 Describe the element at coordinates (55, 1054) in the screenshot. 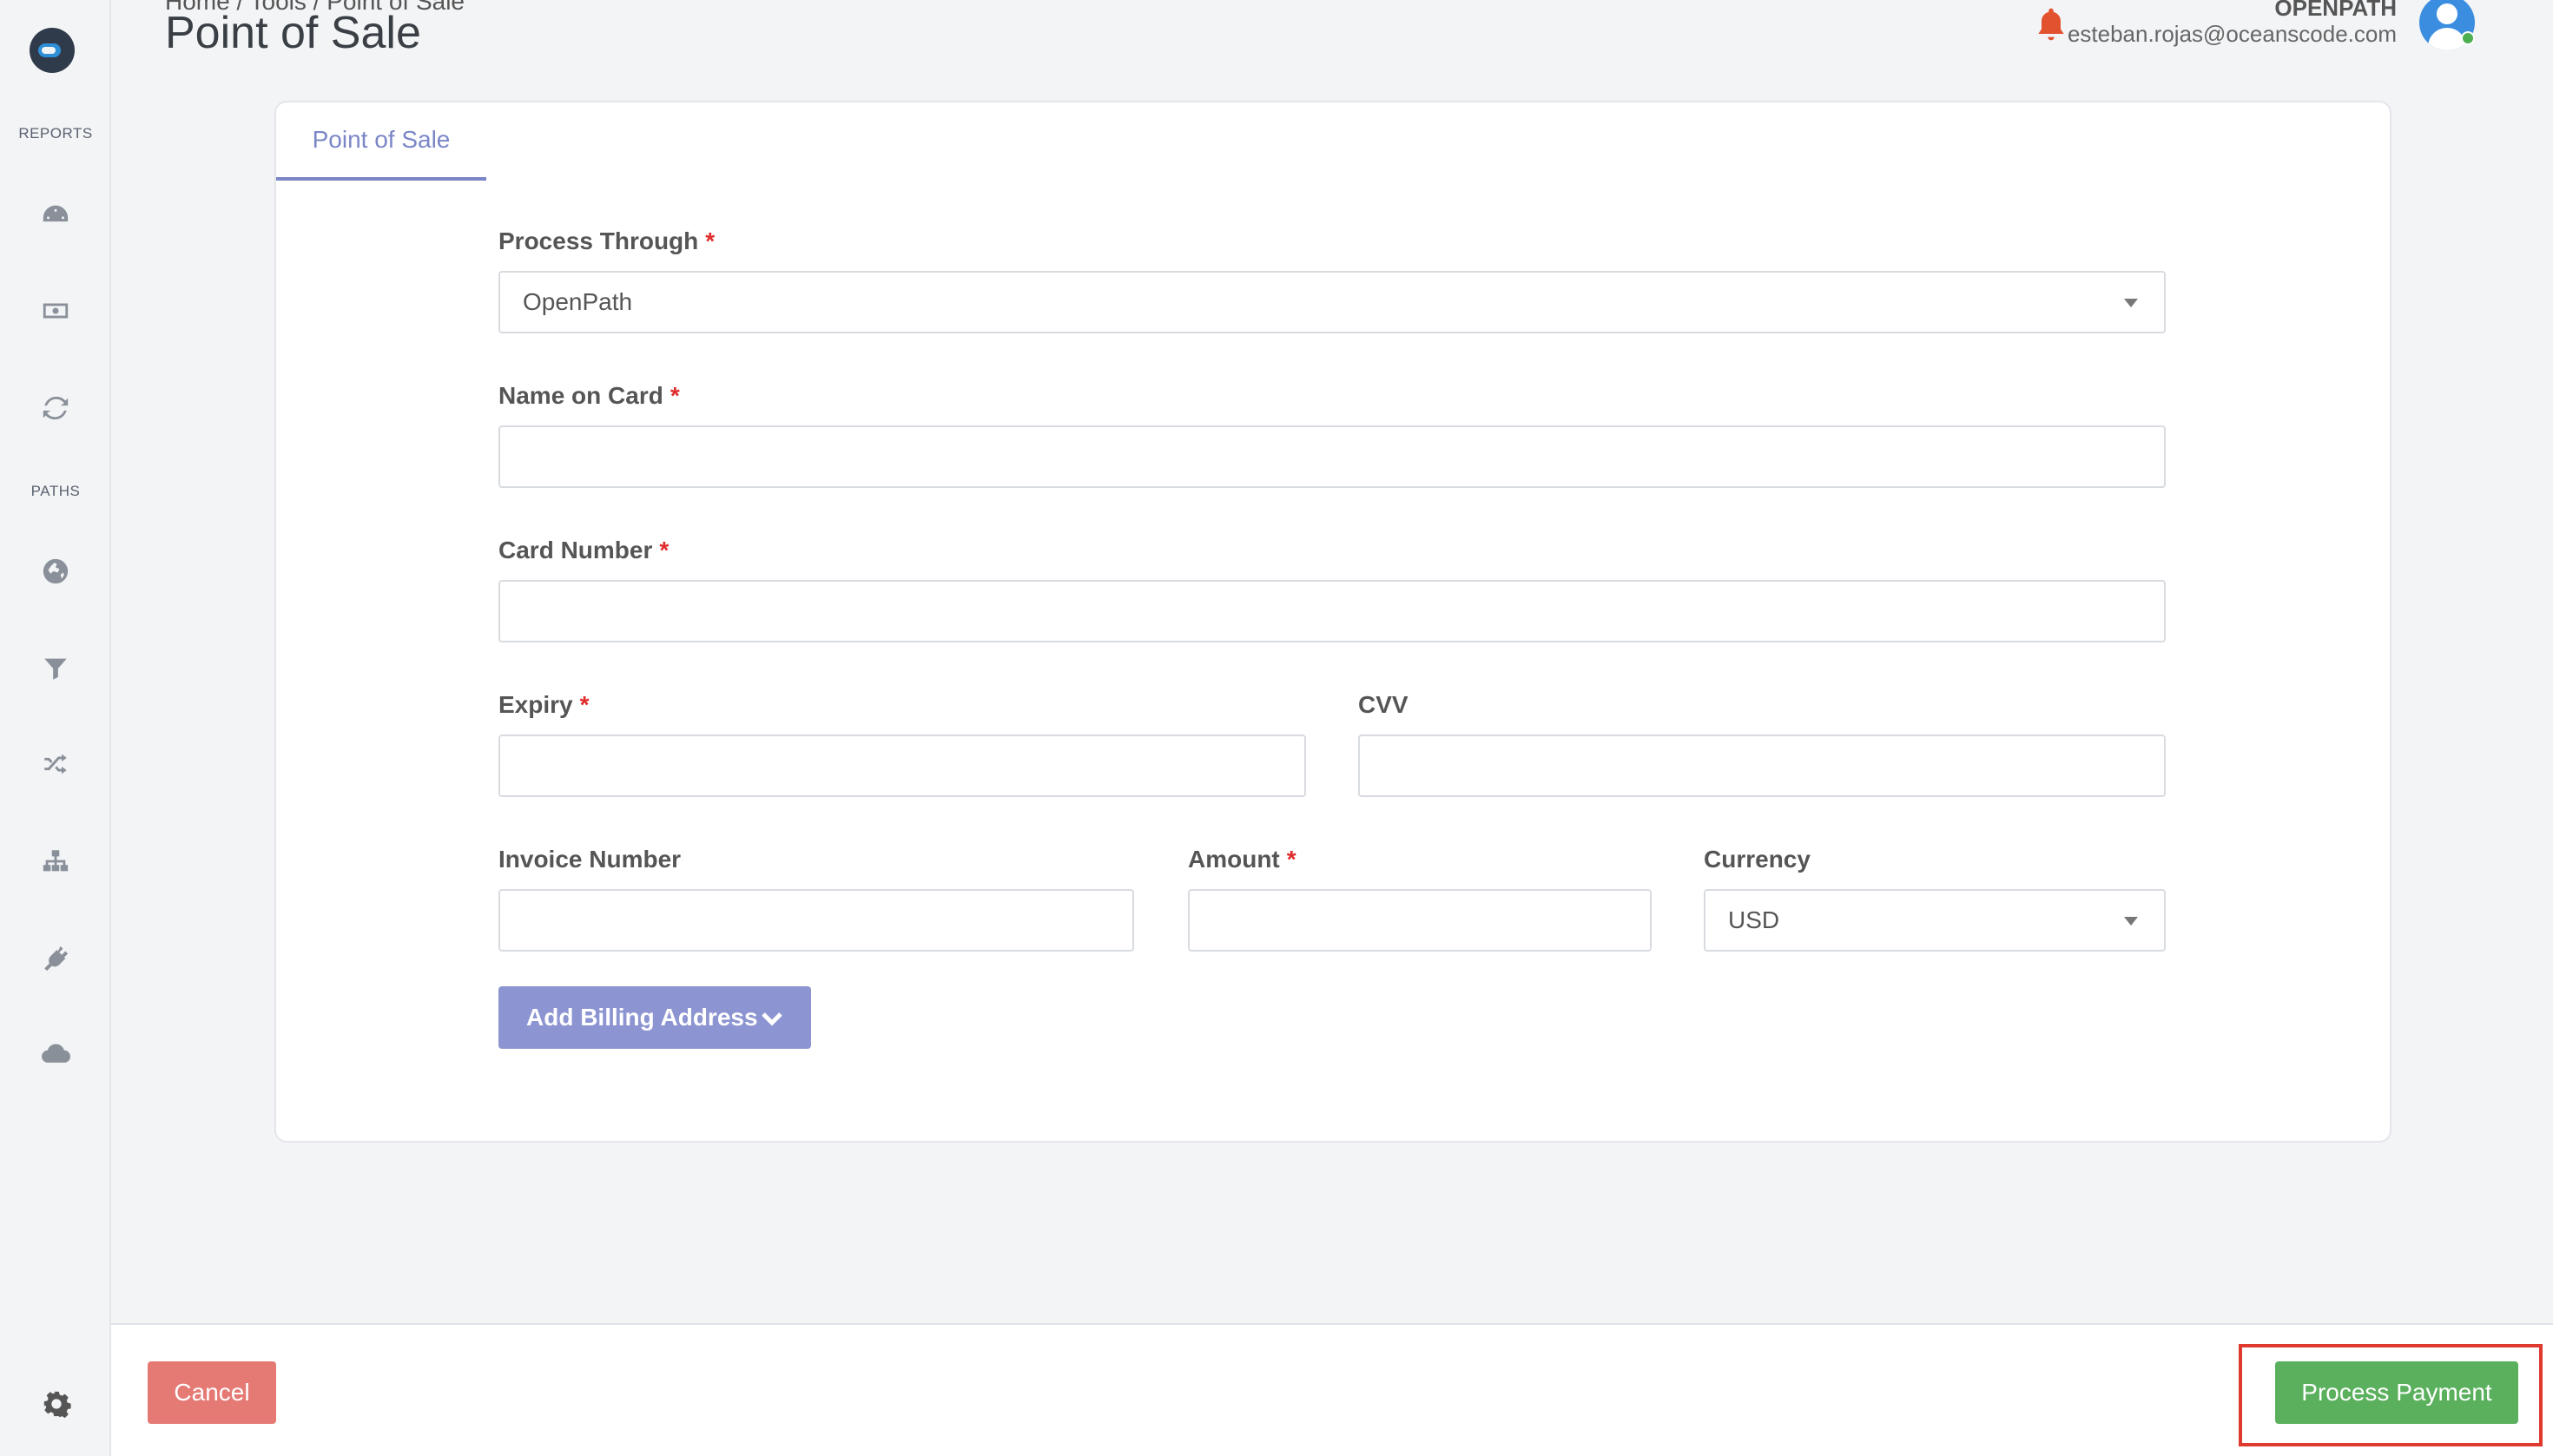

I see `cloud-icon` at that location.